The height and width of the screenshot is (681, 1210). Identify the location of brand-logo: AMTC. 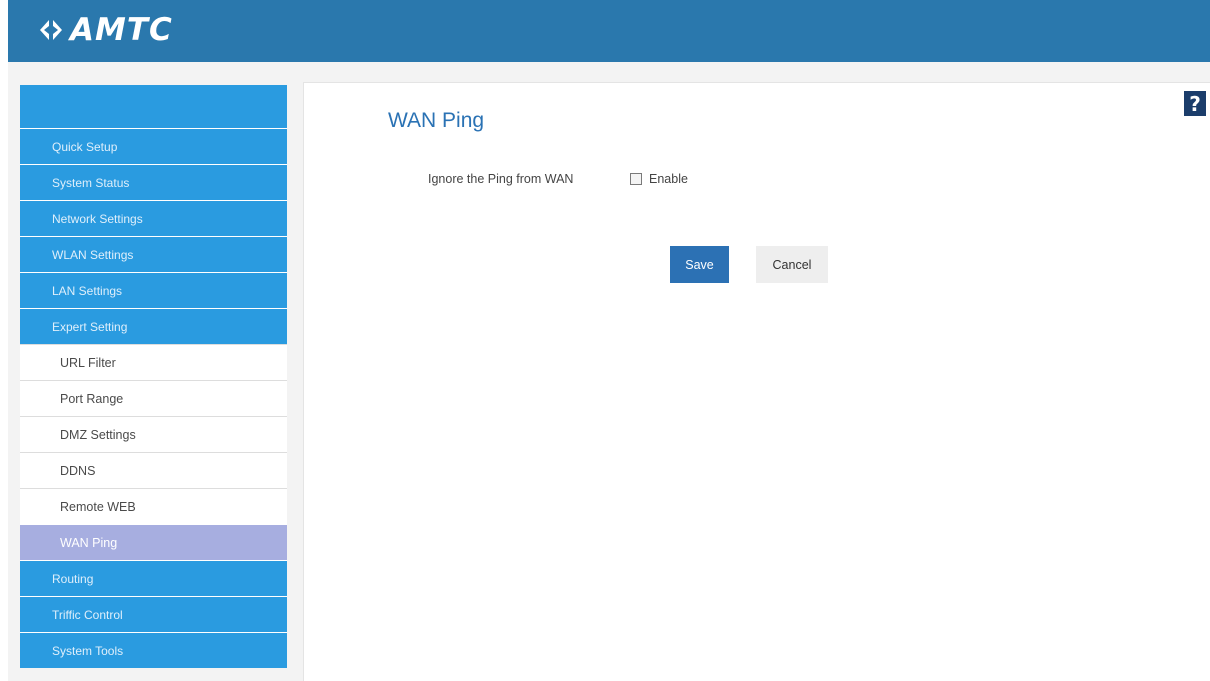
(104, 30).